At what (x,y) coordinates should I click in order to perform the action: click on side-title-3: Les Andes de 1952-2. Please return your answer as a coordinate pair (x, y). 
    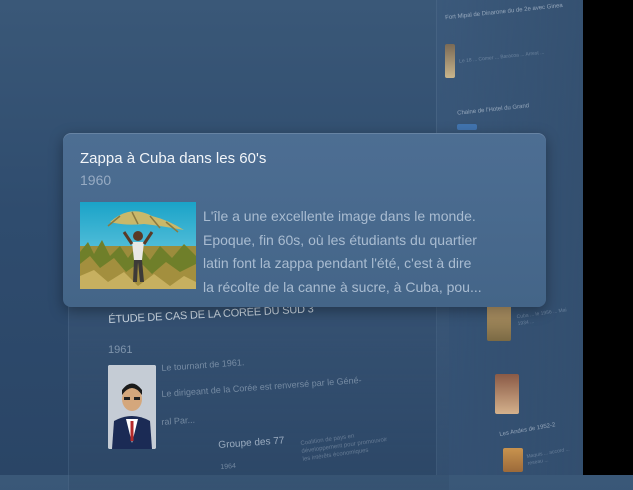
    Looking at the image, I should click on (527, 430).